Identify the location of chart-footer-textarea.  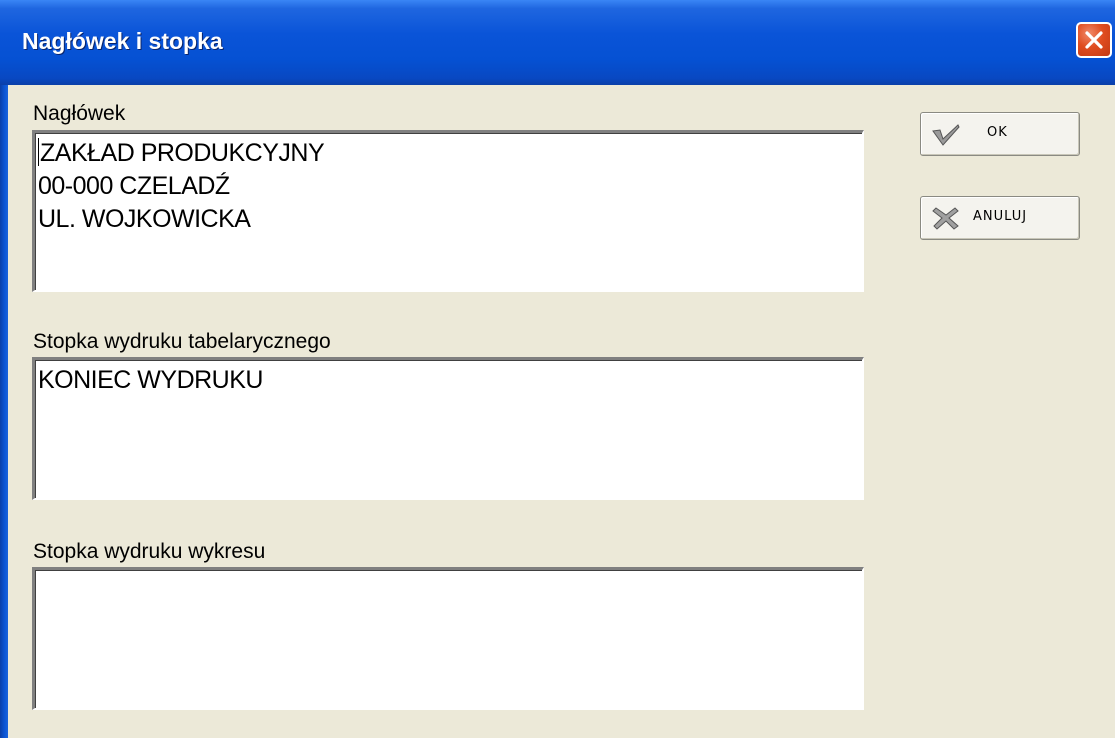
(448, 638).